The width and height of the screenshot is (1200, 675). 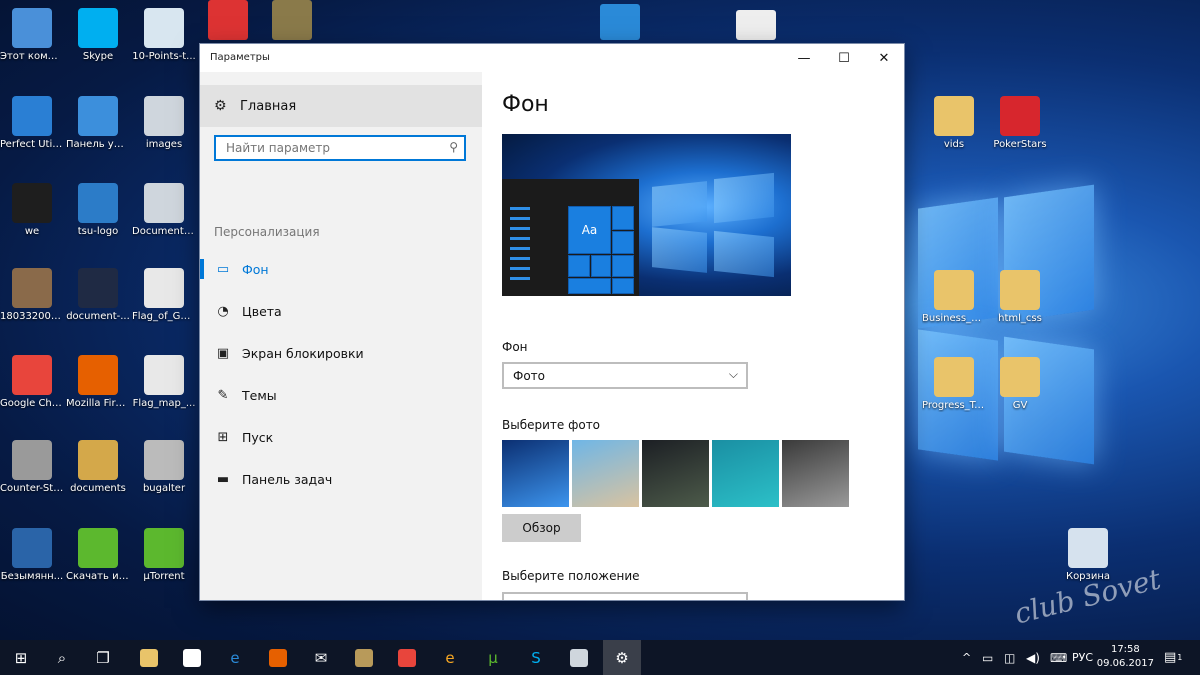 I want to click on browser-e-icon: e, so click(x=450, y=657).